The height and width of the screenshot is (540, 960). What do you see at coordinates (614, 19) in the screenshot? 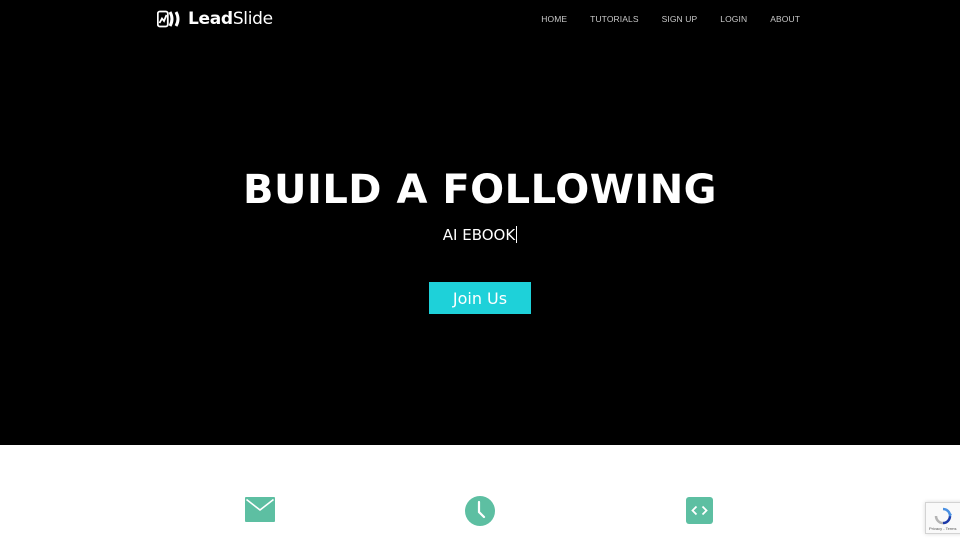
I see `nav-tutorials: TUTORIALS` at bounding box center [614, 19].